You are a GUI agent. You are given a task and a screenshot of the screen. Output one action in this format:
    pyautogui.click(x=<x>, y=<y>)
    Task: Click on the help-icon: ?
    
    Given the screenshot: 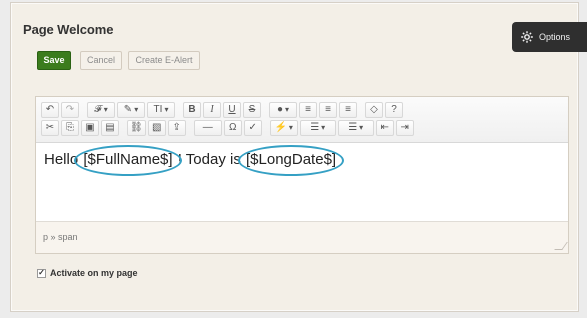 What is the action you would take?
    pyautogui.click(x=394, y=109)
    